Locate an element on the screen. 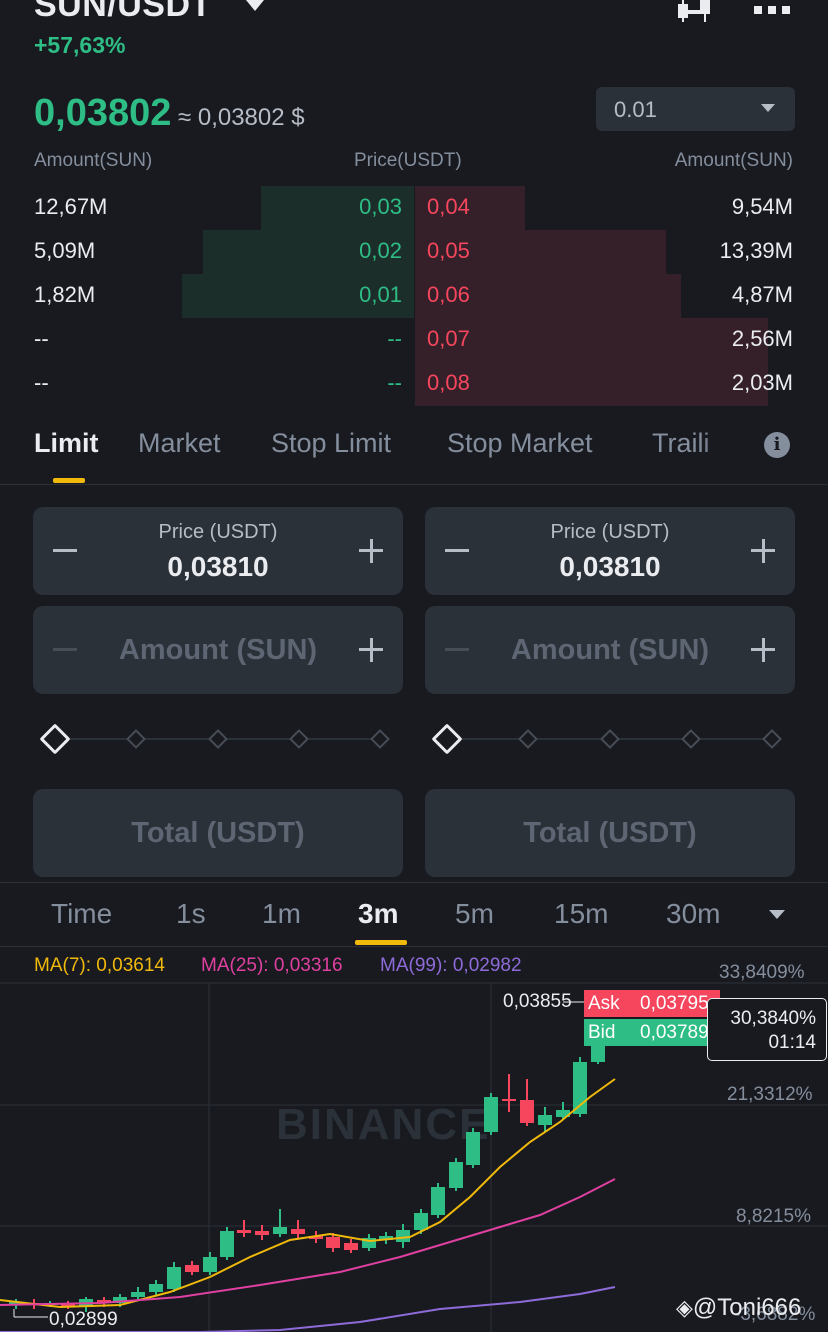 This screenshot has width=828, height=1332. bid-amount: 1,82M is located at coordinates (65, 294).